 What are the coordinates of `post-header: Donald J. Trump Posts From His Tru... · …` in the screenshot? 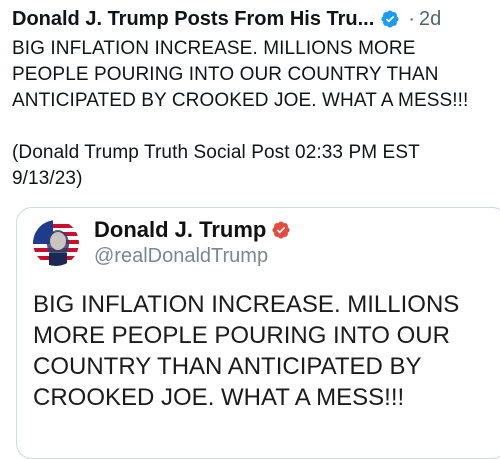 It's located at (226, 19).